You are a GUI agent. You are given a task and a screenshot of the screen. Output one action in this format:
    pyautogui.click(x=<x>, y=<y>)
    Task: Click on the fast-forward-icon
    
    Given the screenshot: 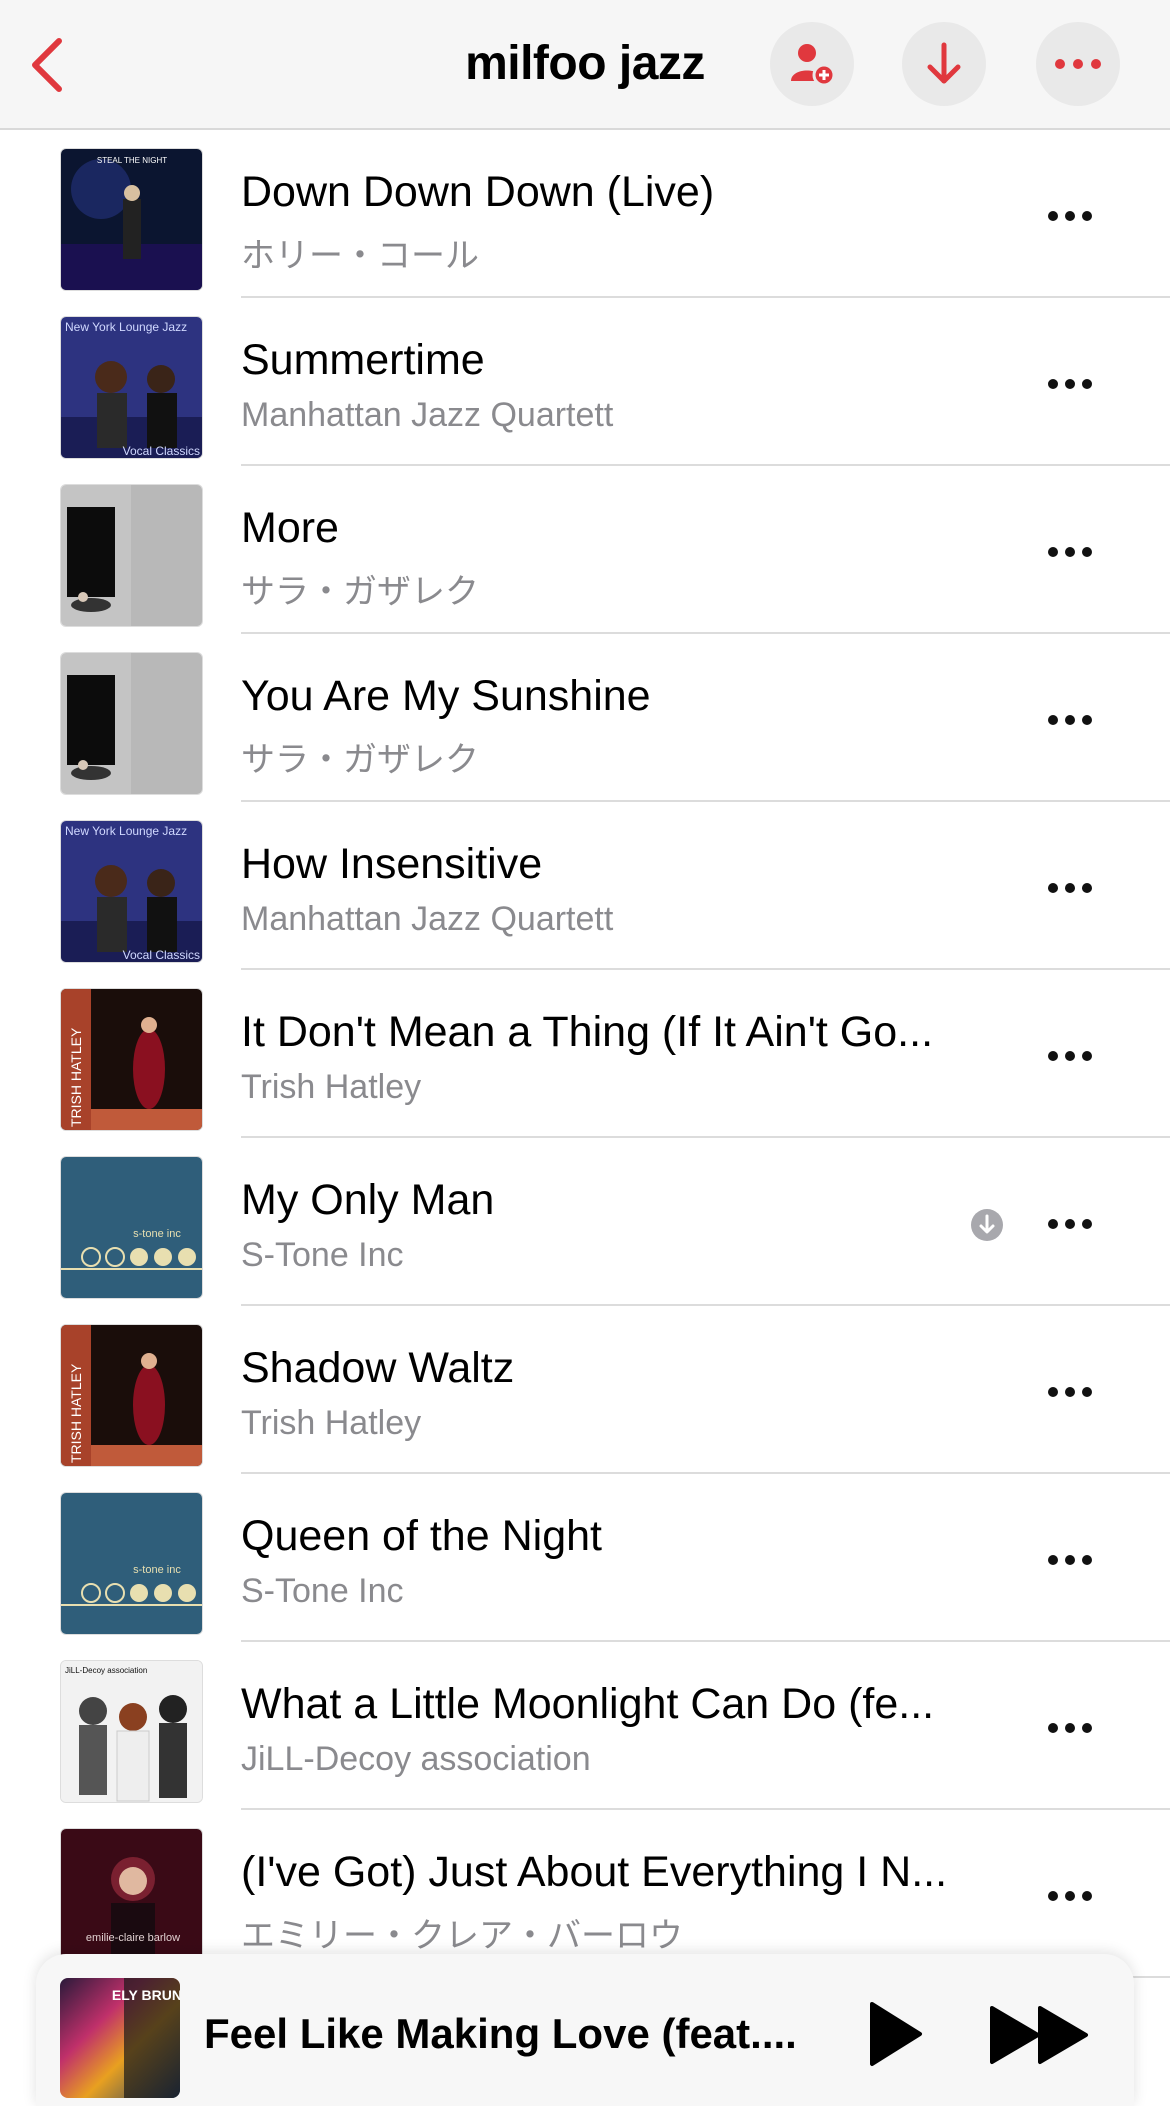 What is the action you would take?
    pyautogui.click(x=1039, y=2035)
    